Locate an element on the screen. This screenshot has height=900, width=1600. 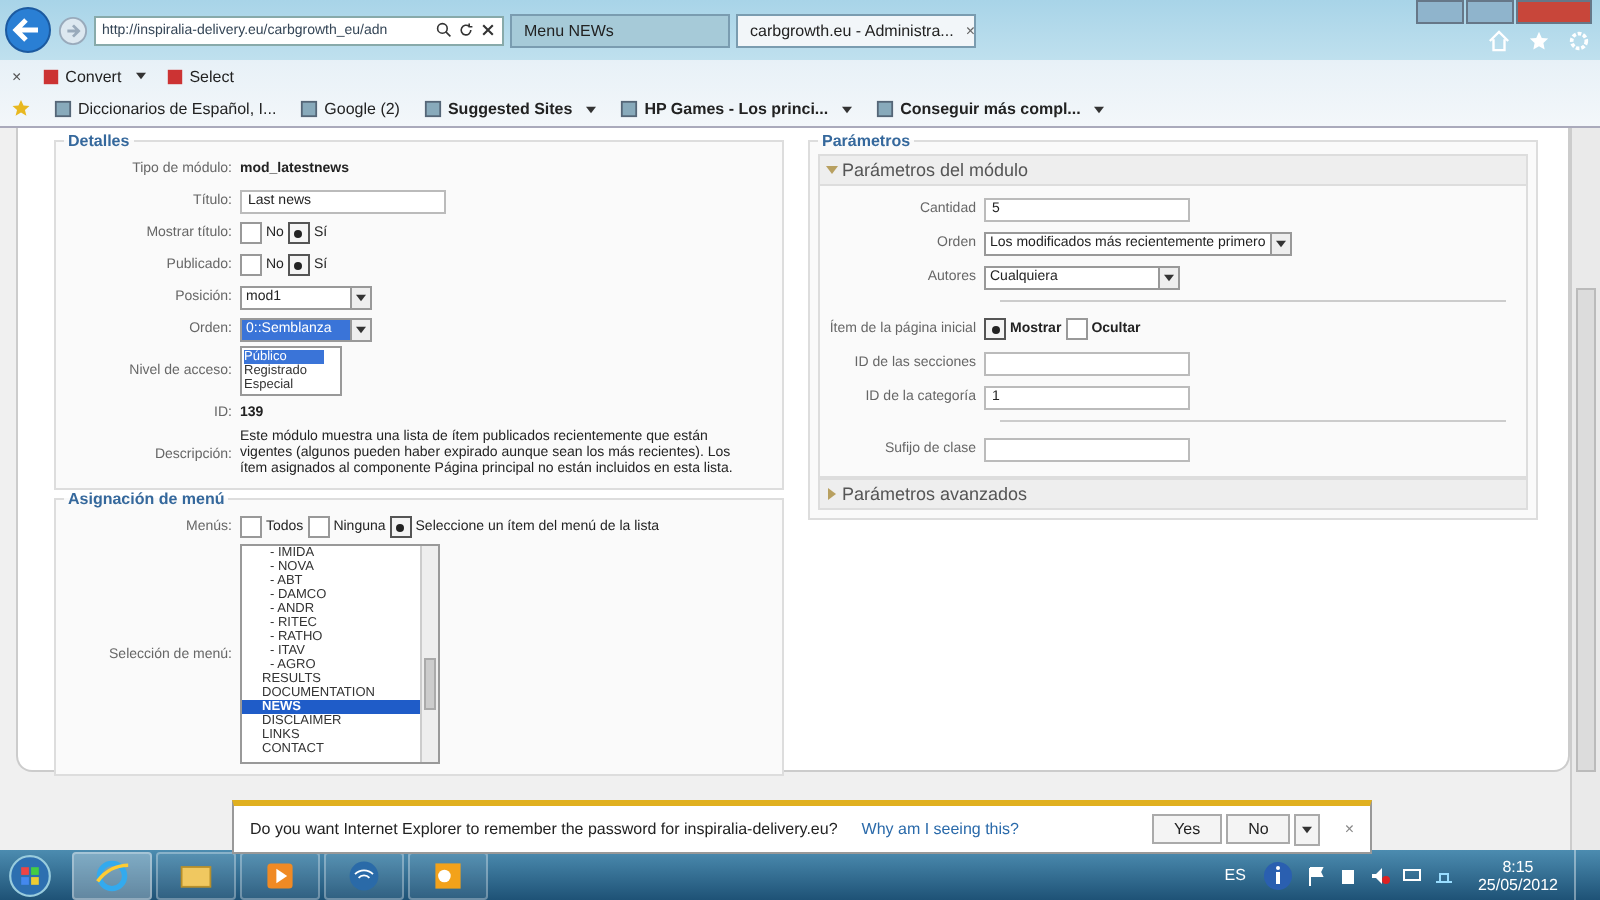
taskbar-mail-icon is located at coordinates (448, 875).